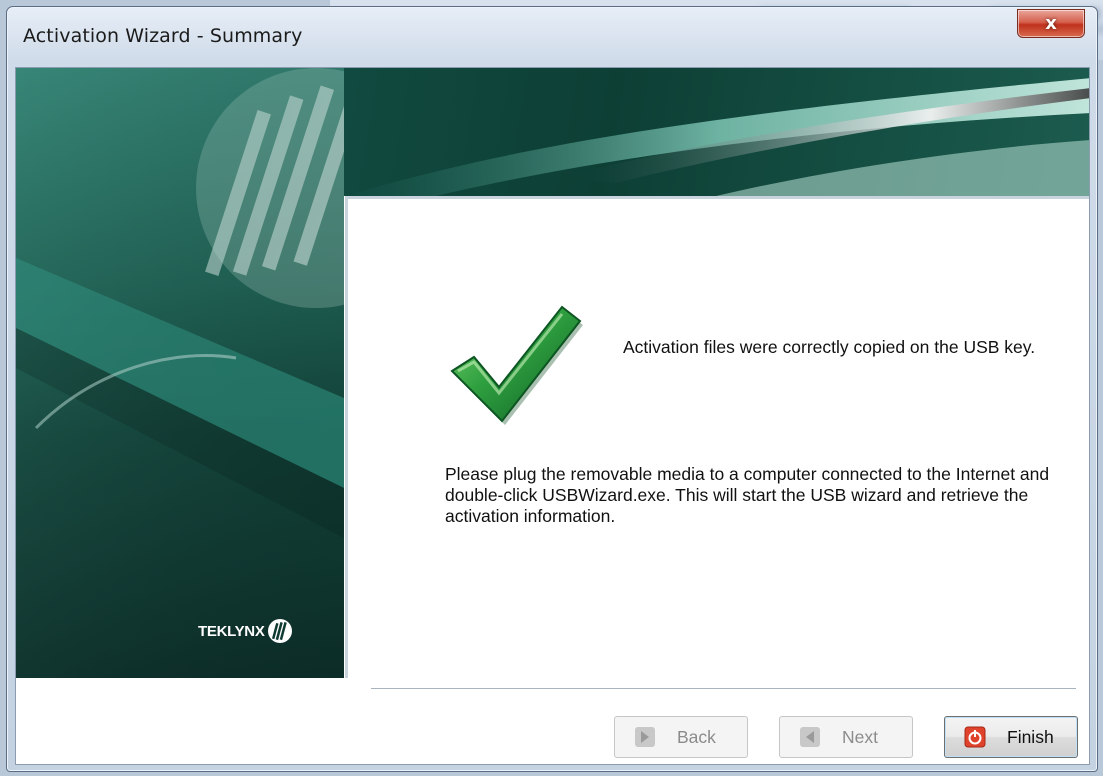 This screenshot has height=776, width=1103. I want to click on close-button: x, so click(1051, 23).